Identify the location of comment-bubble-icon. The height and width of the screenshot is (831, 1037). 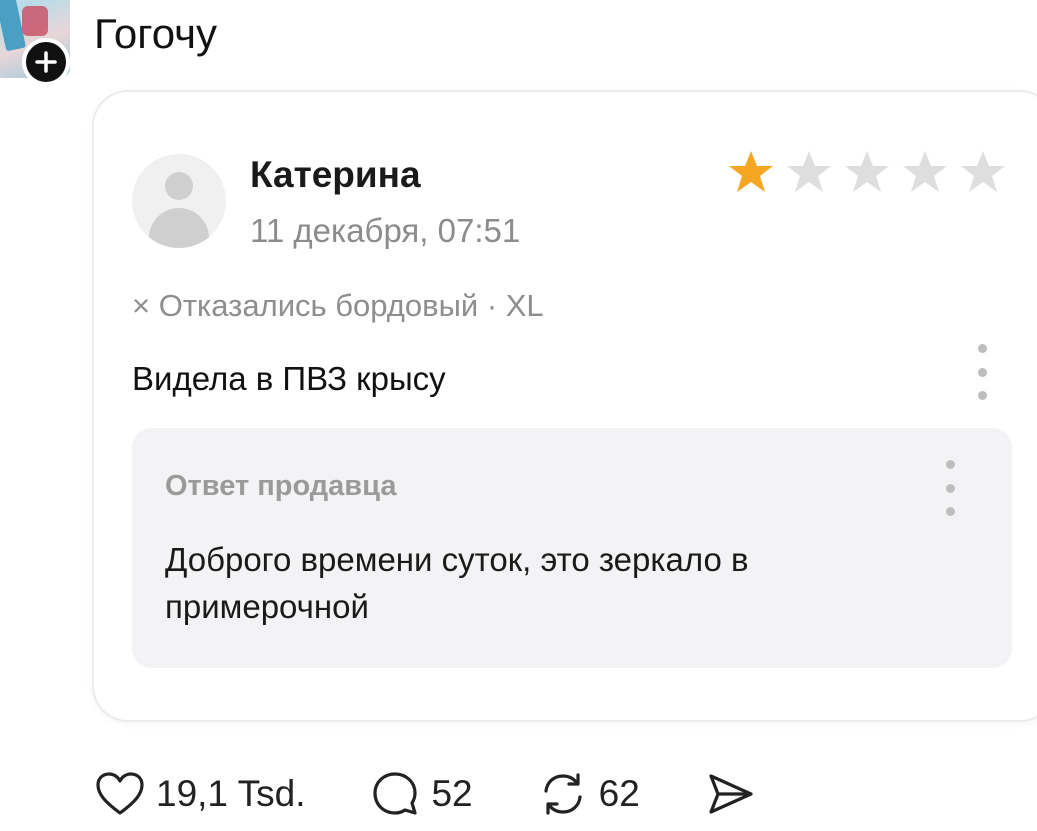
(395, 794).